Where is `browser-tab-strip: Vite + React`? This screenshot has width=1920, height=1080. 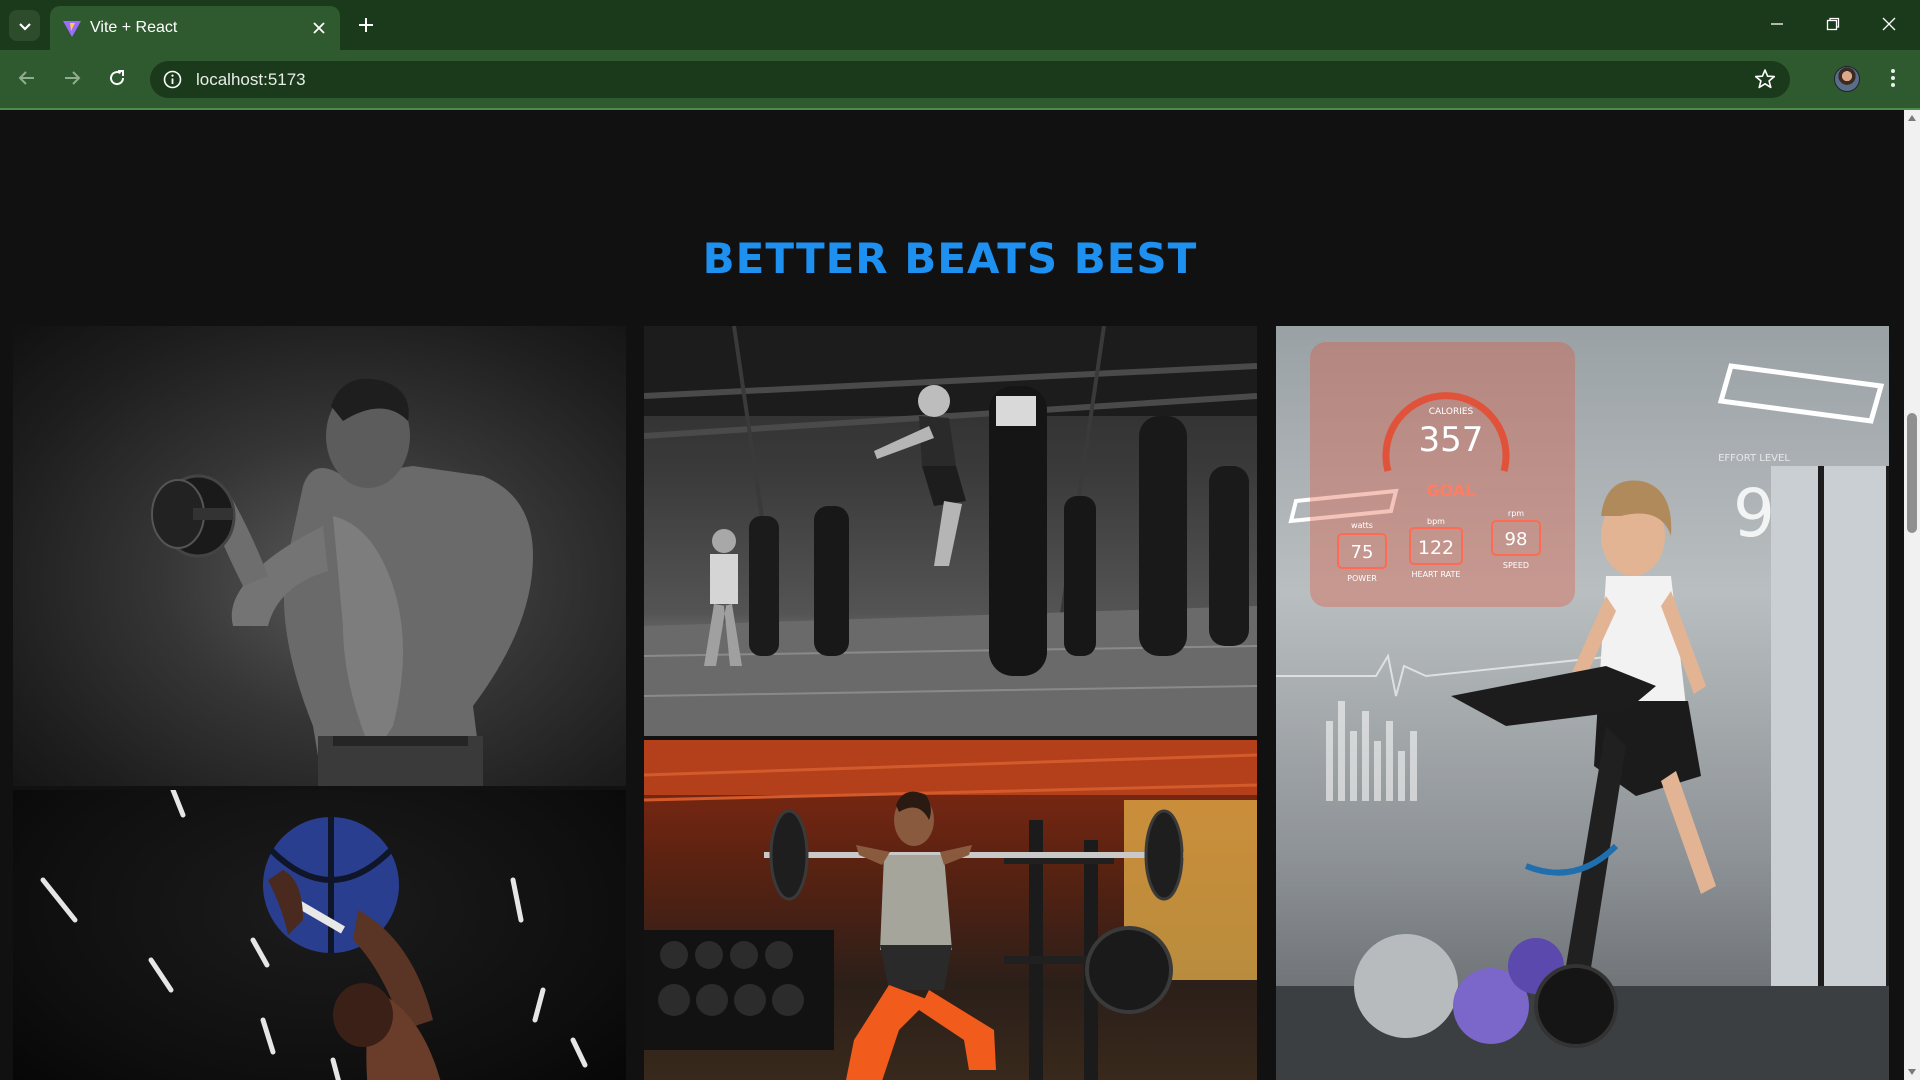 browser-tab-strip: Vite + React is located at coordinates (960, 25).